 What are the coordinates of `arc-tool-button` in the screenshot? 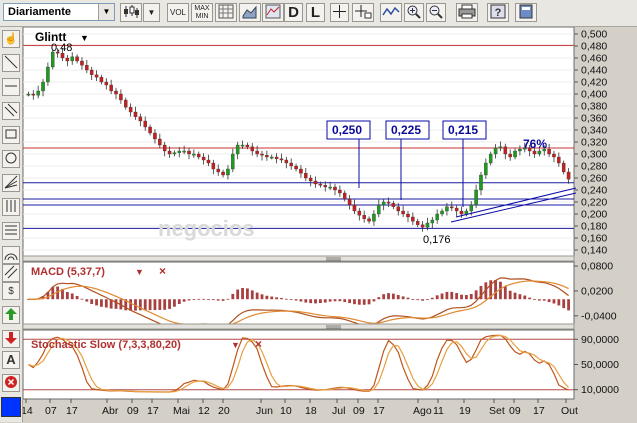 It's located at (11, 255).